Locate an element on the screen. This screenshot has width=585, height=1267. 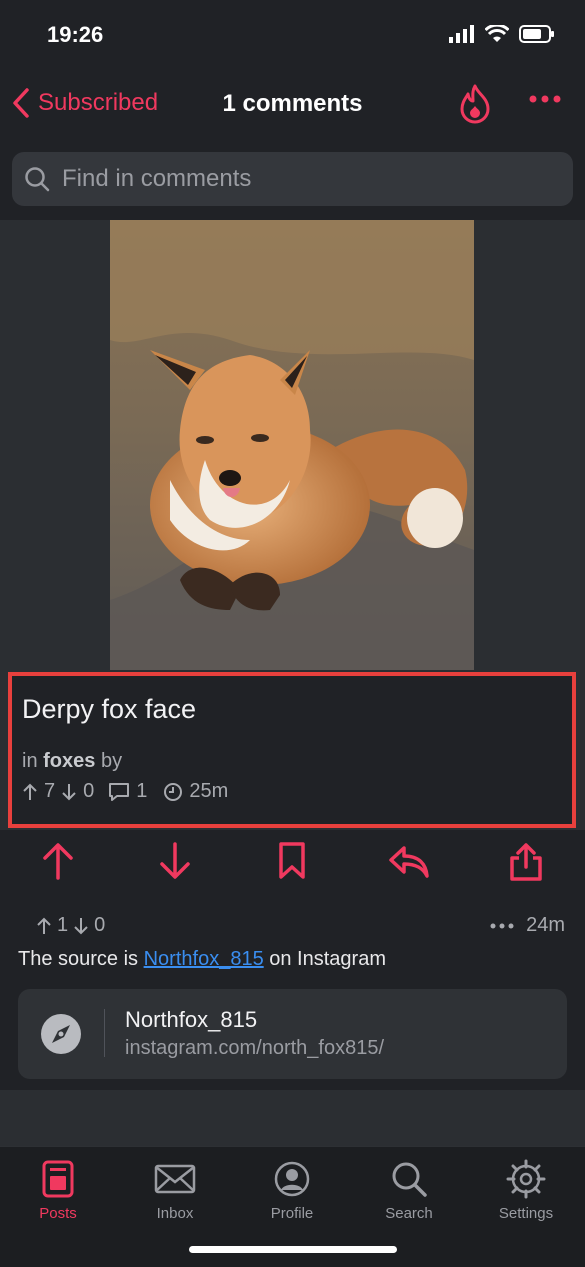
navigation-bar: Subscribed 1 comments is located at coordinates (292, 110).